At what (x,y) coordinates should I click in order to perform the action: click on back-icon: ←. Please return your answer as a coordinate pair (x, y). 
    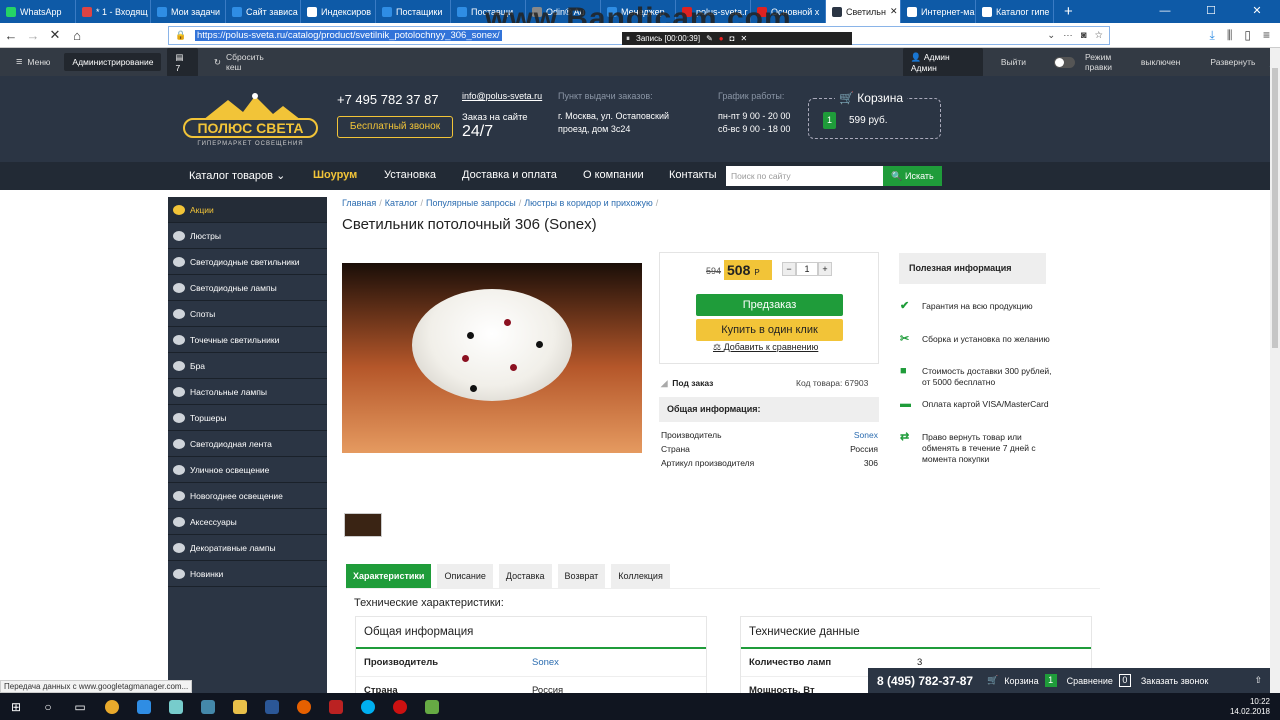
    Looking at the image, I should click on (11, 35).